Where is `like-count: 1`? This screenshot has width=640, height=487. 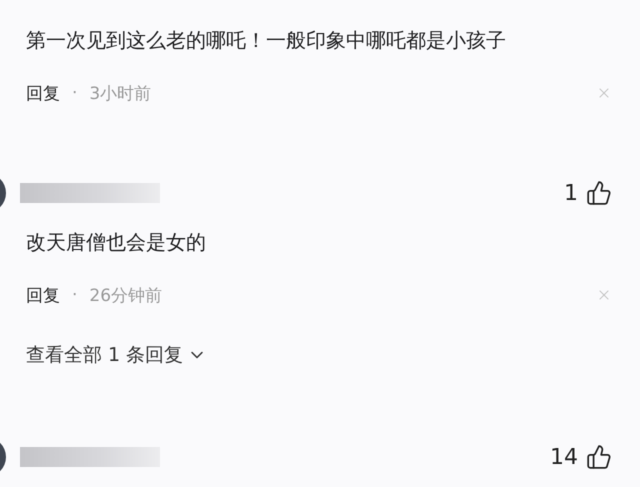
like-count: 1 is located at coordinates (571, 193).